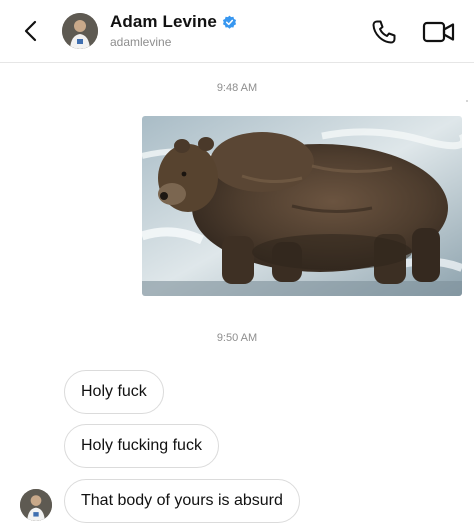 The width and height of the screenshot is (474, 532). Describe the element at coordinates (229, 22) in the screenshot. I see `verified-badge-icon` at that location.